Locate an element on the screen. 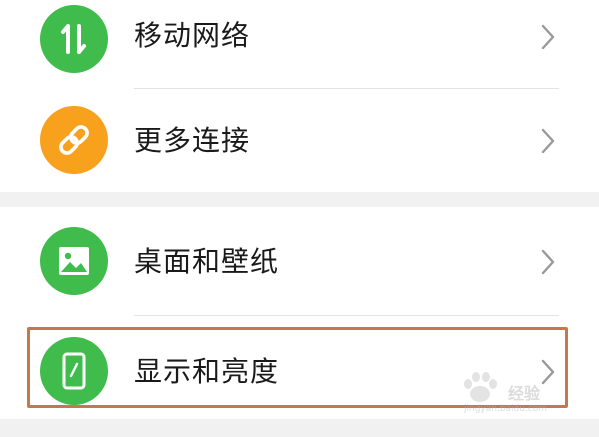  settings-item-label: 显示和亮度 is located at coordinates (207, 371).